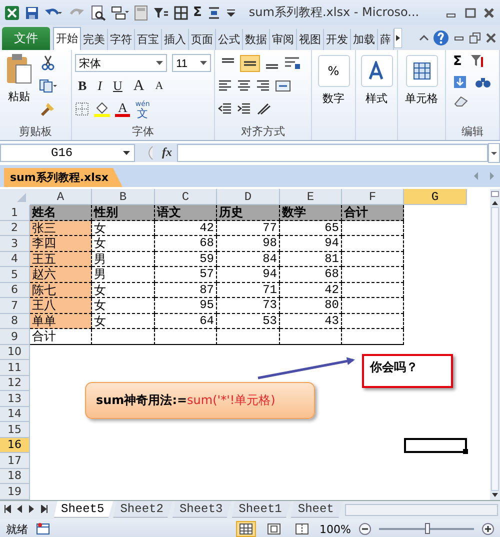 The width and height of the screenshot is (500, 537). Describe the element at coordinates (248, 197) in the screenshot. I see `column-header: D` at that location.